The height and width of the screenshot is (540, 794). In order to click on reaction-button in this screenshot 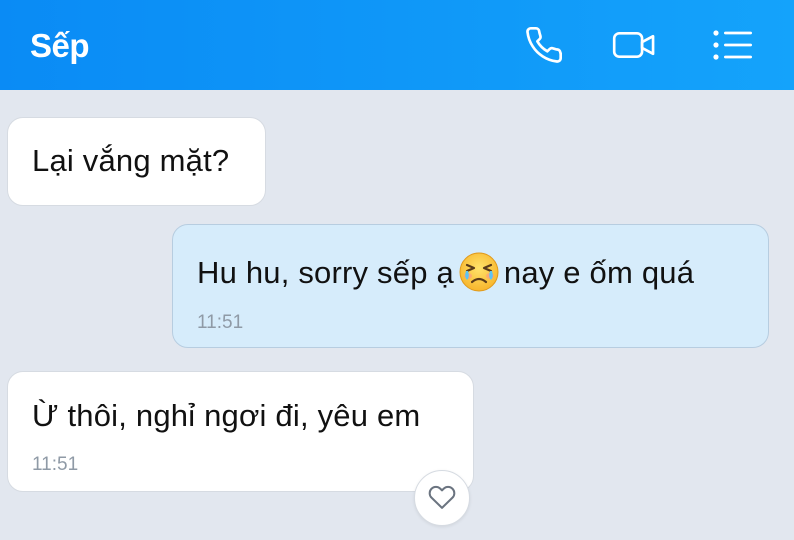, I will do `click(442, 498)`.